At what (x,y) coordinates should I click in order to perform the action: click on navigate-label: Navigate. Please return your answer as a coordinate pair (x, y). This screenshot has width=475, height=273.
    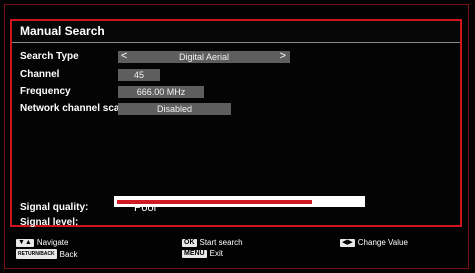
    Looking at the image, I should click on (52, 242).